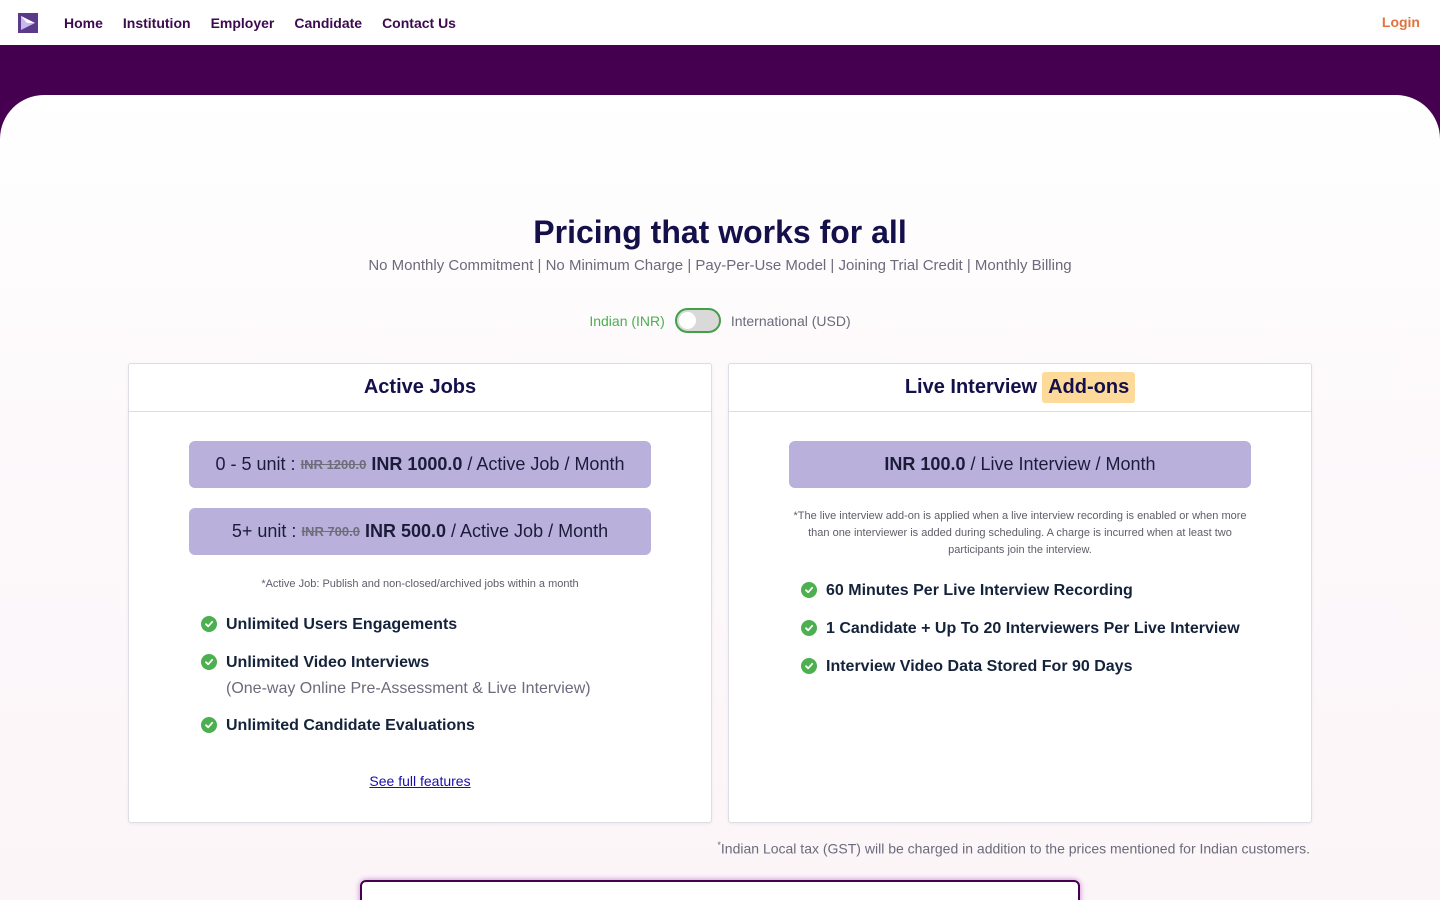 Image resolution: width=1440 pixels, height=900 pixels. I want to click on see-full-features-link: See full features, so click(420, 781).